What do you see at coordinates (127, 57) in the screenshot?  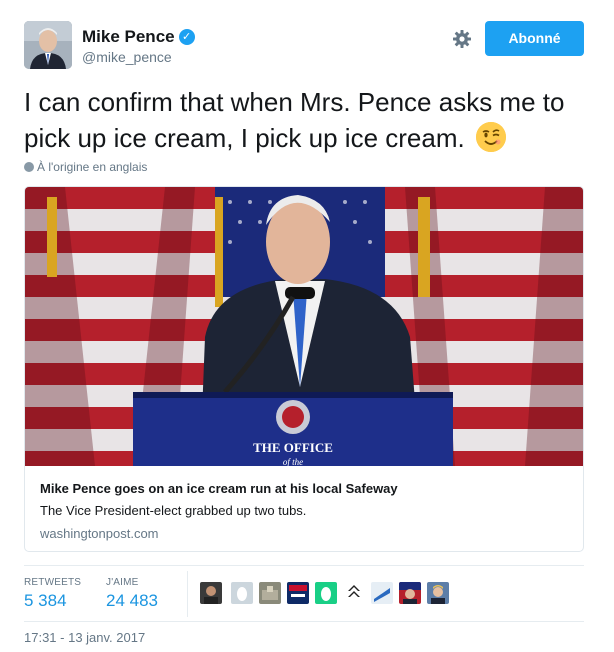 I see `user-handle: @mike_pence` at bounding box center [127, 57].